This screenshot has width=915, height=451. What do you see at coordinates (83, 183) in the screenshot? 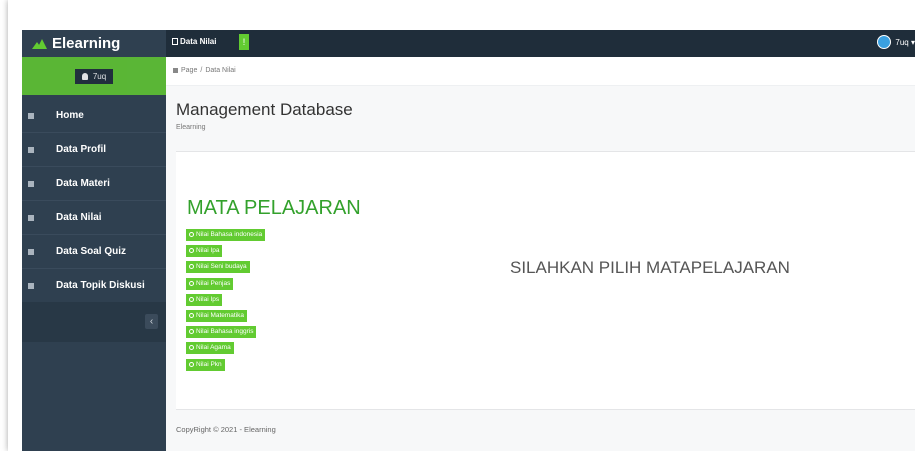
I see `sidebar-item-label: Data Materi` at bounding box center [83, 183].